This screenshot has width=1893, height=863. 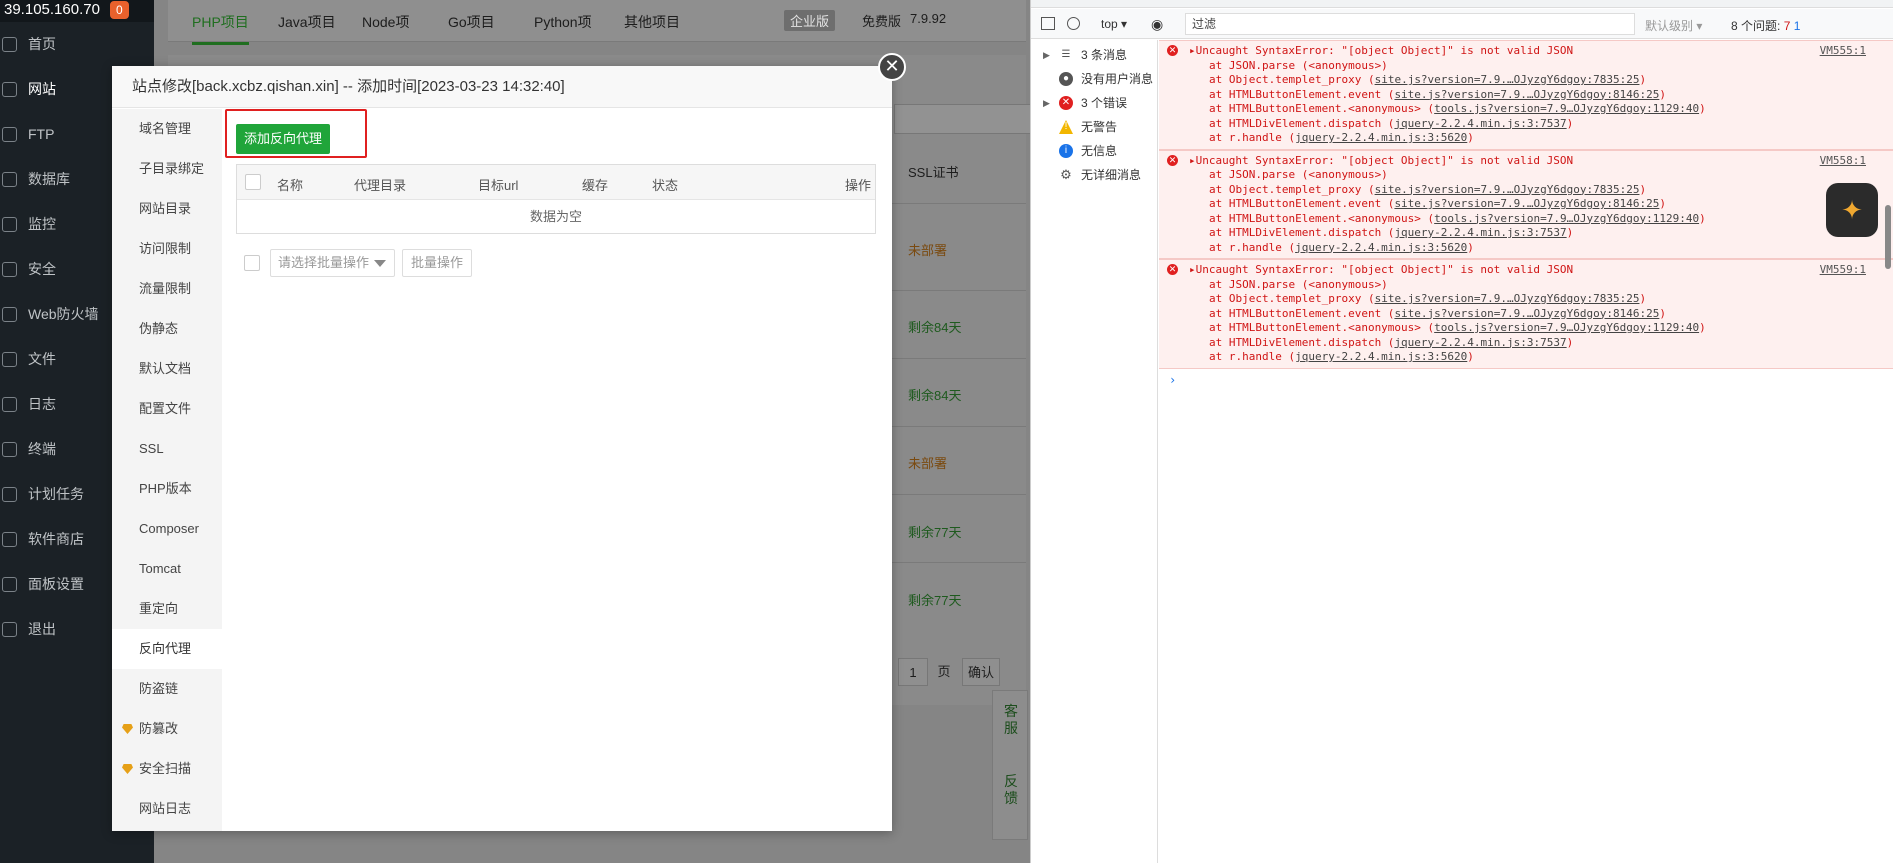 I want to click on sidebar-item-label: 软件商店, so click(x=56, y=539).